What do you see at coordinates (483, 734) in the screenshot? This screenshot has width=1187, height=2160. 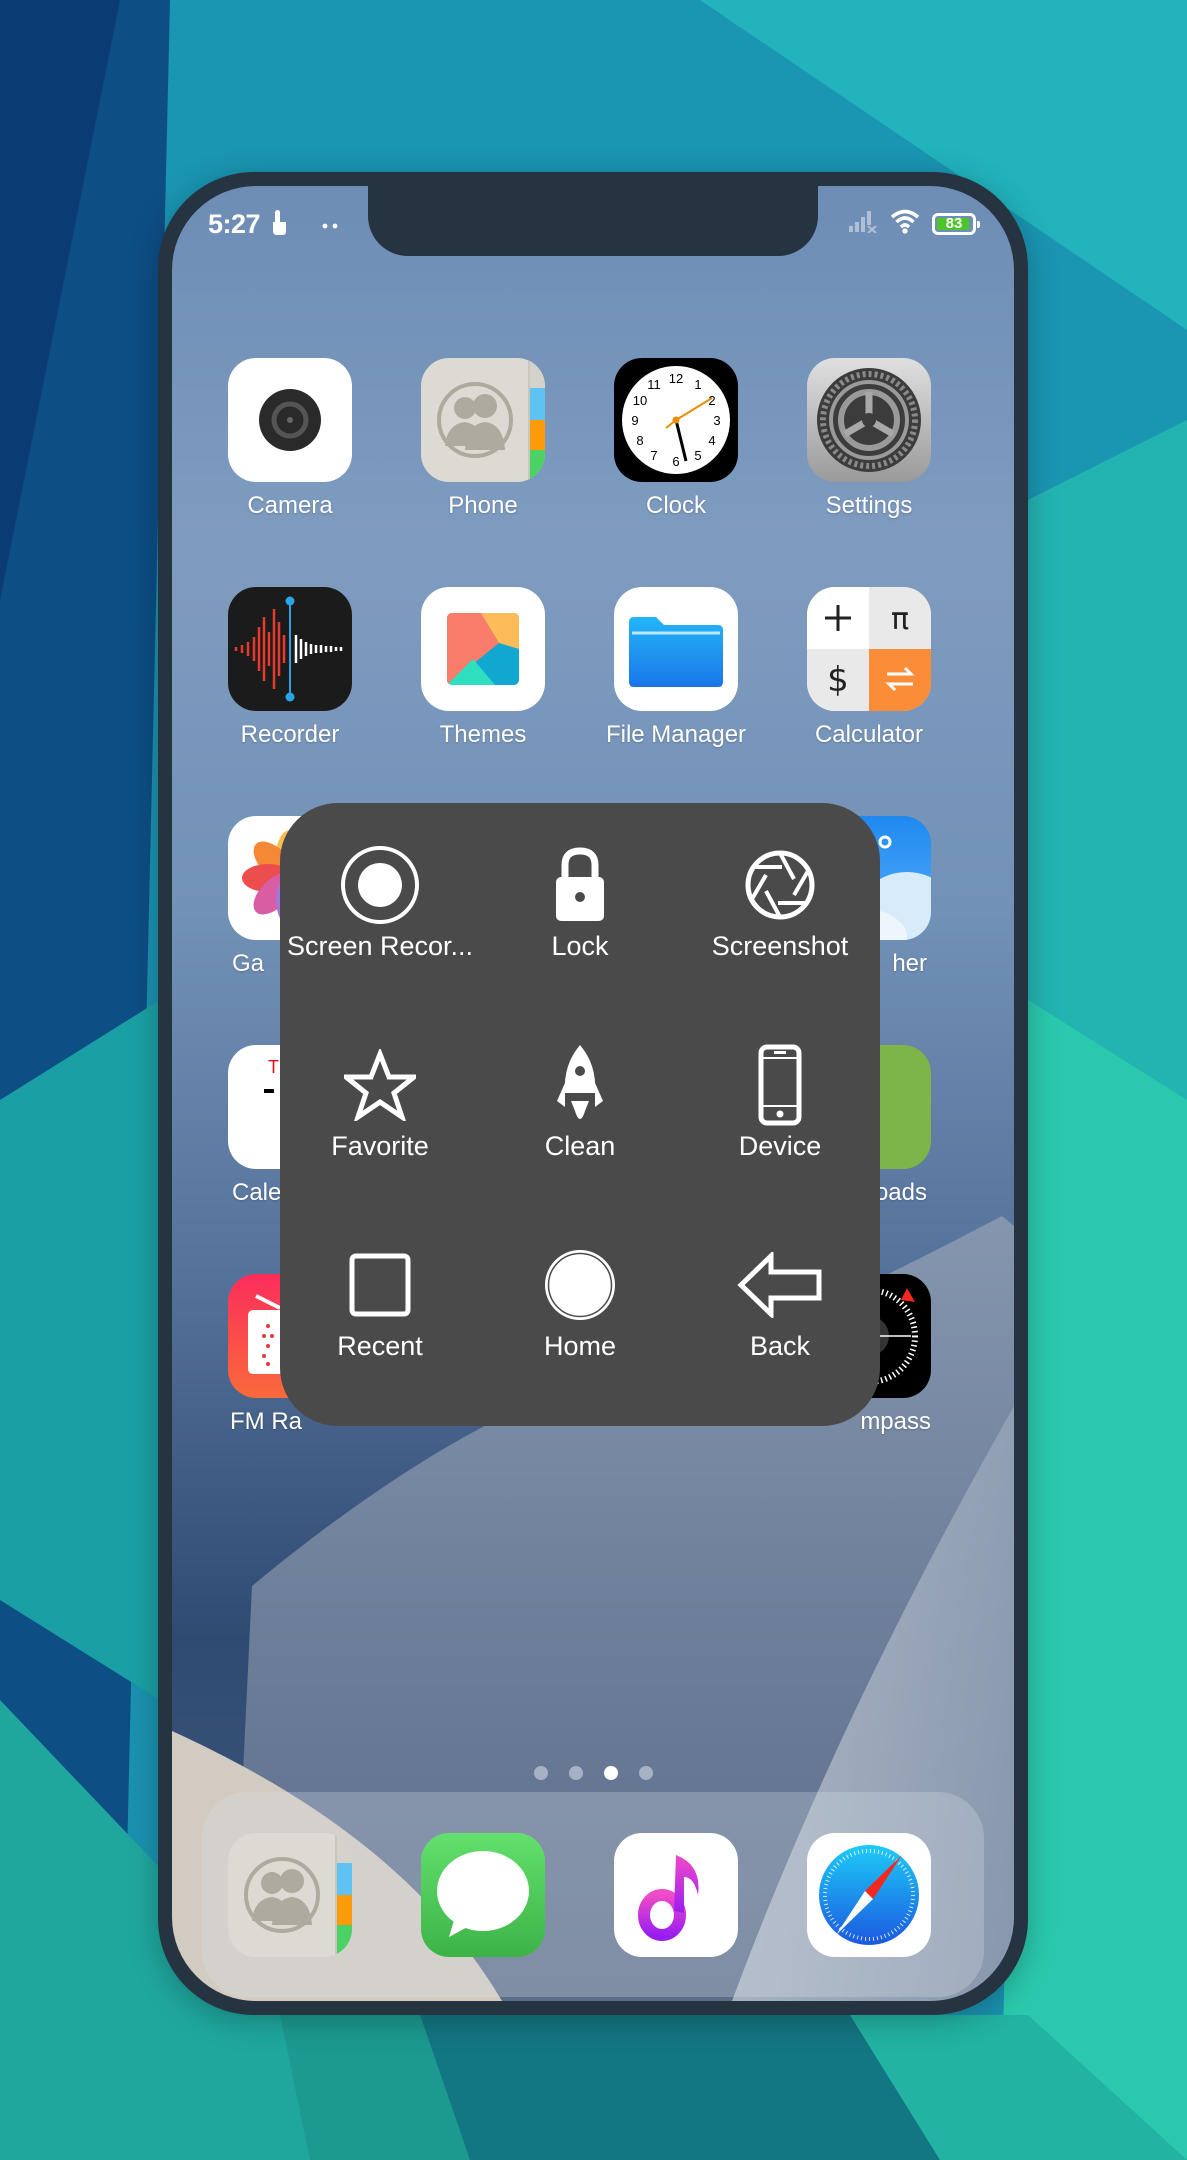 I see `app-label: Themes` at bounding box center [483, 734].